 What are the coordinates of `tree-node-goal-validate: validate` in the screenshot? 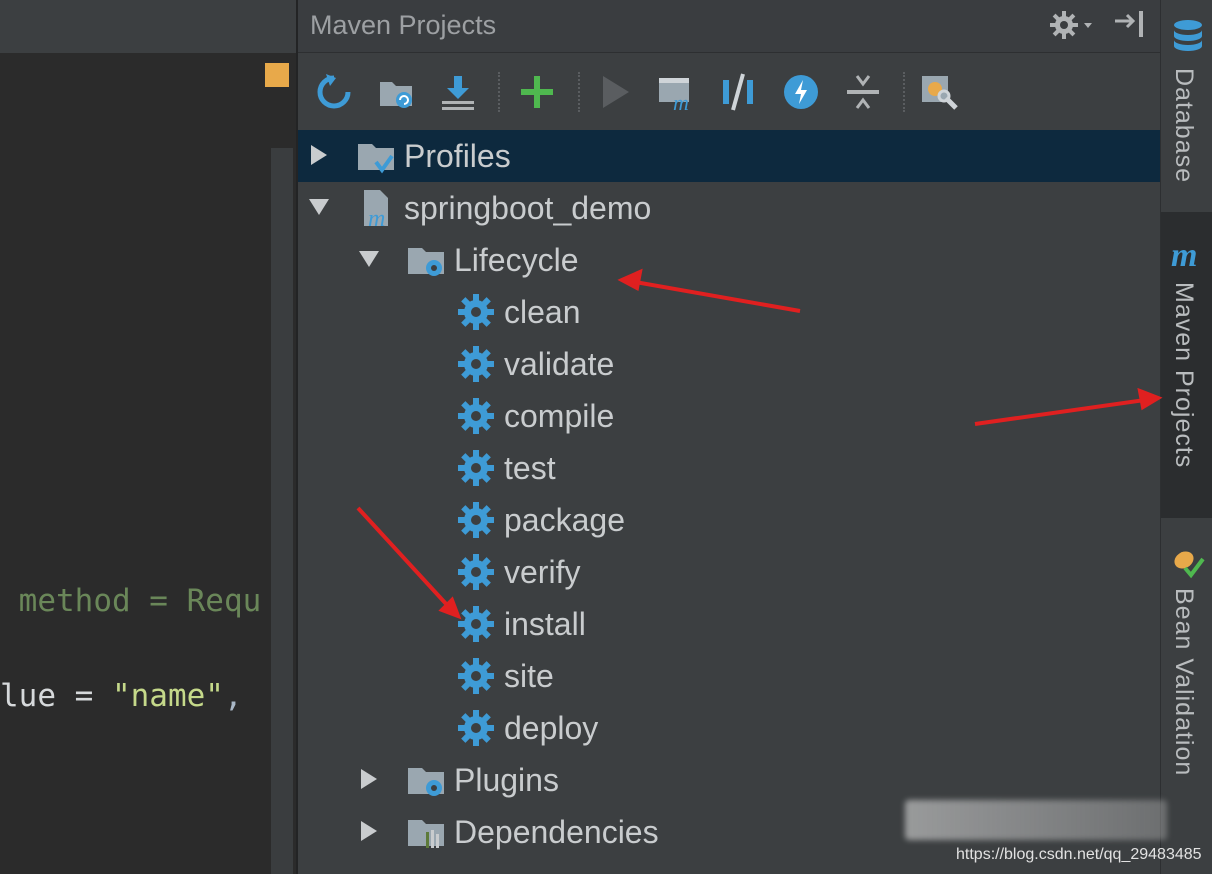 It's located at (730, 364).